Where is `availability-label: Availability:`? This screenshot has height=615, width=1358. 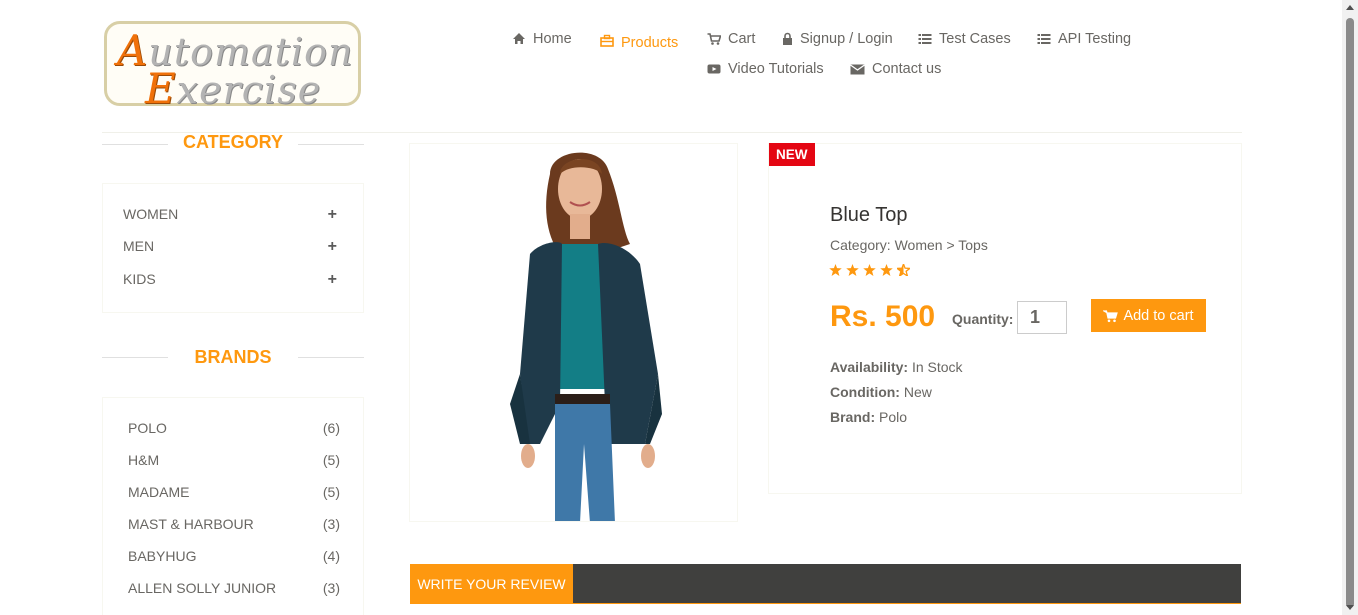
availability-label: Availability: is located at coordinates (869, 367).